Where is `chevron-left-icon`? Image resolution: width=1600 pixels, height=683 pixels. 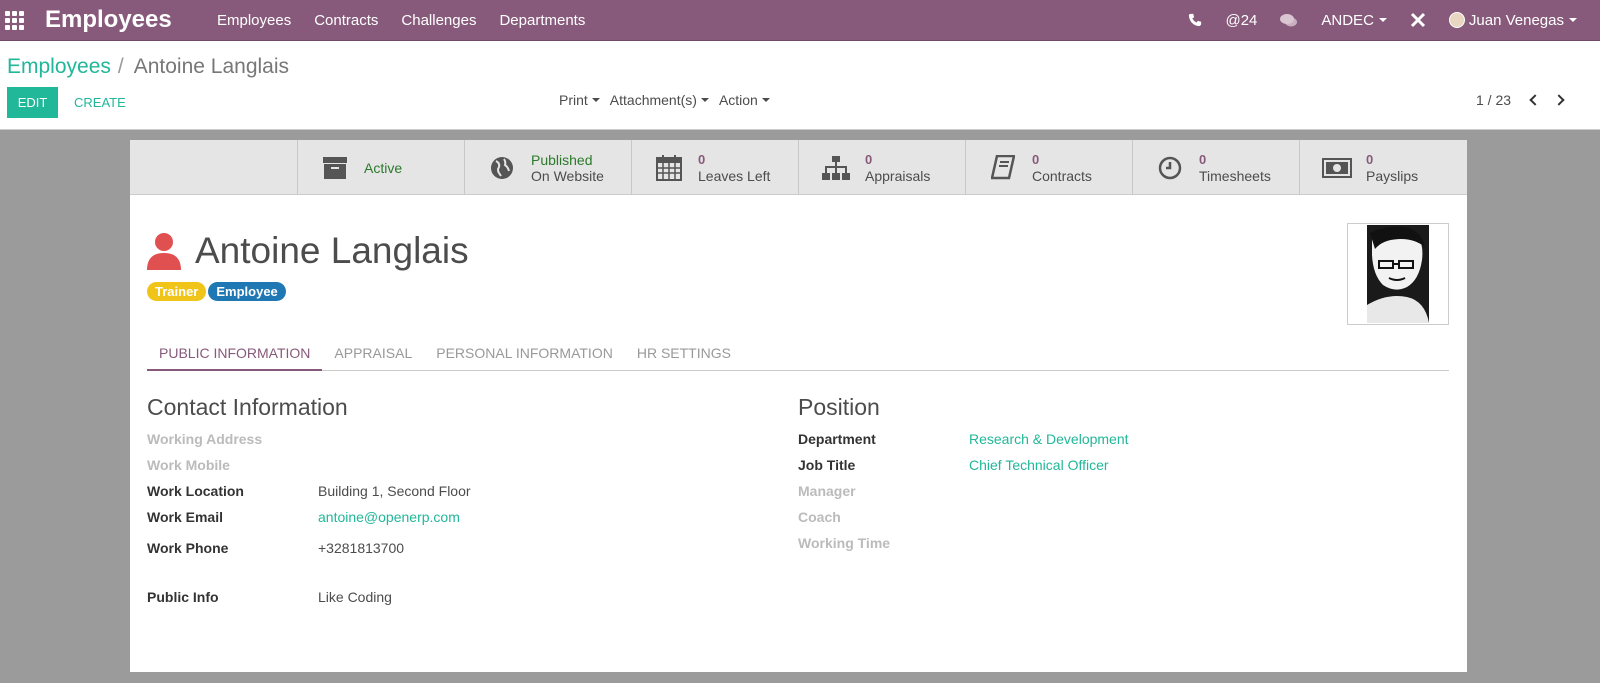 chevron-left-icon is located at coordinates (1535, 100).